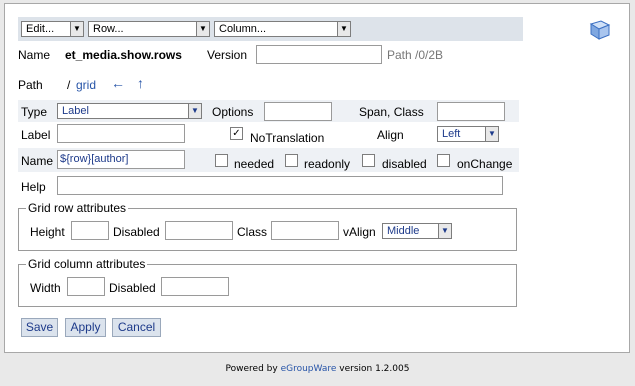  Describe the element at coordinates (123, 55) in the screenshot. I see `template-name: et_media.show.rows` at that location.